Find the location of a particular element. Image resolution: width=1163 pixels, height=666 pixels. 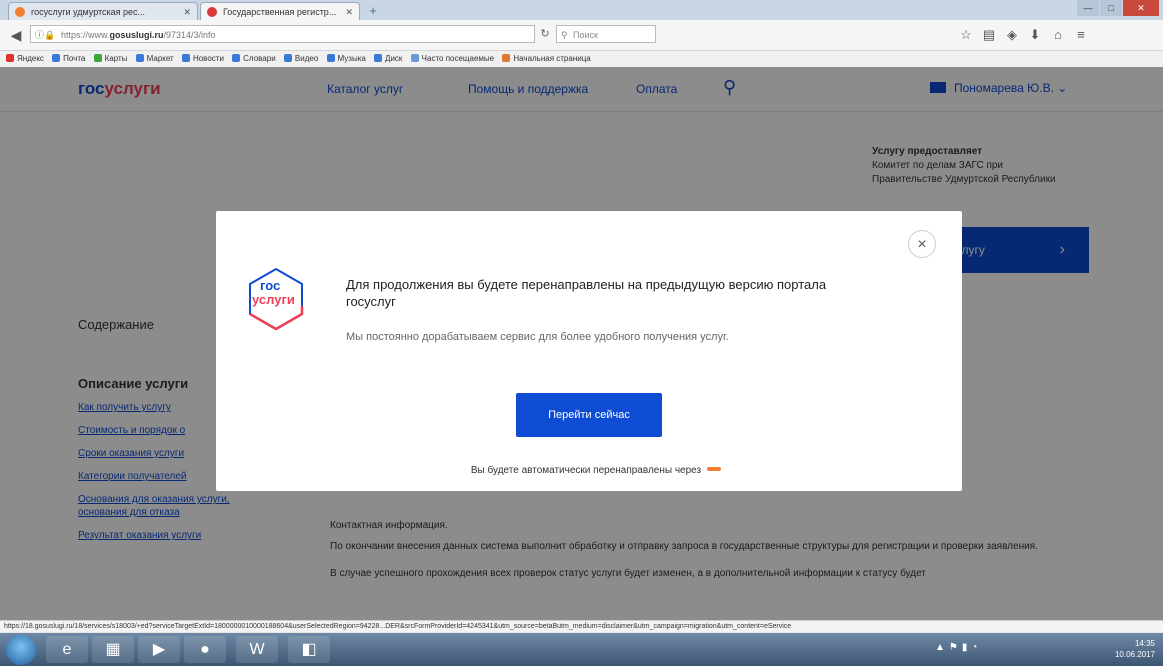

clock-date: 10.06.2017 is located at coordinates (1134, 654).